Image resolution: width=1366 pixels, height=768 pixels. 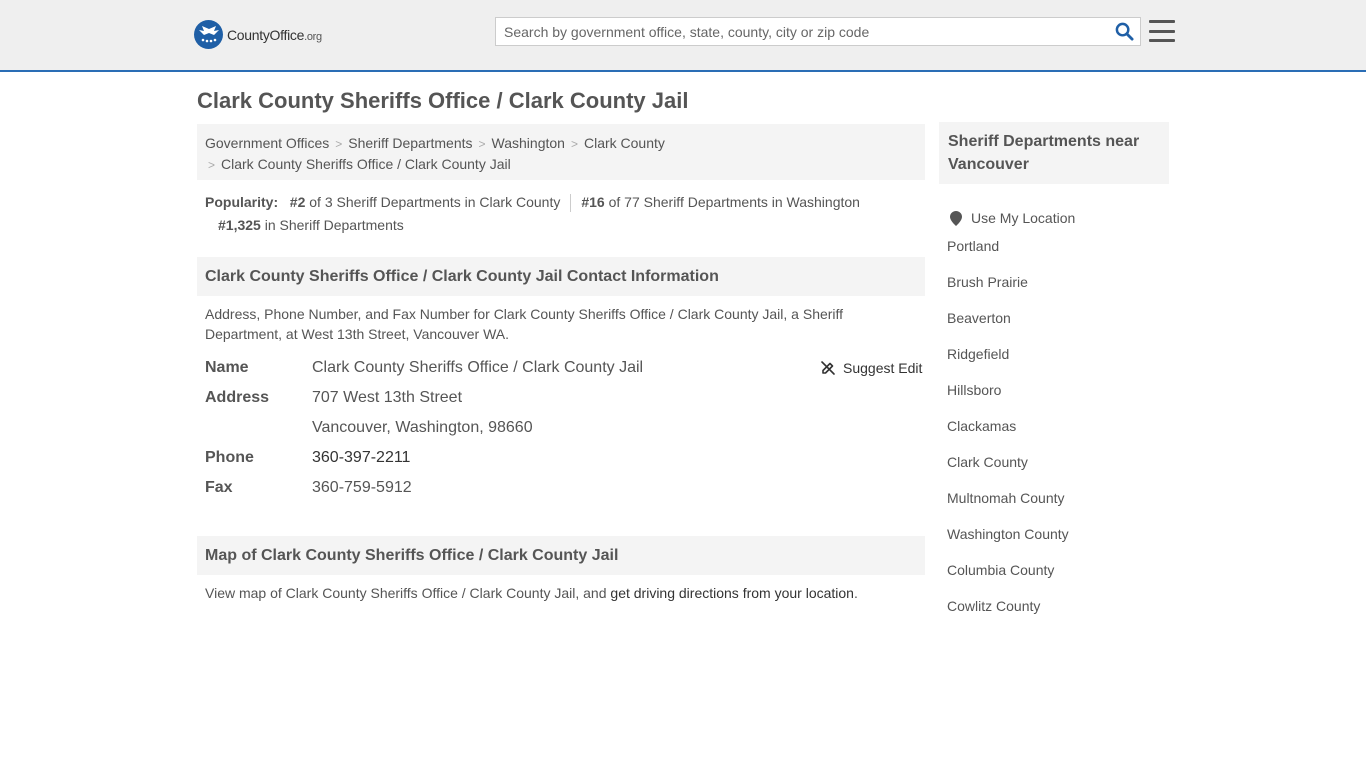 What do you see at coordinates (882, 368) in the screenshot?
I see `suggest-edit-link: Suggest Edit` at bounding box center [882, 368].